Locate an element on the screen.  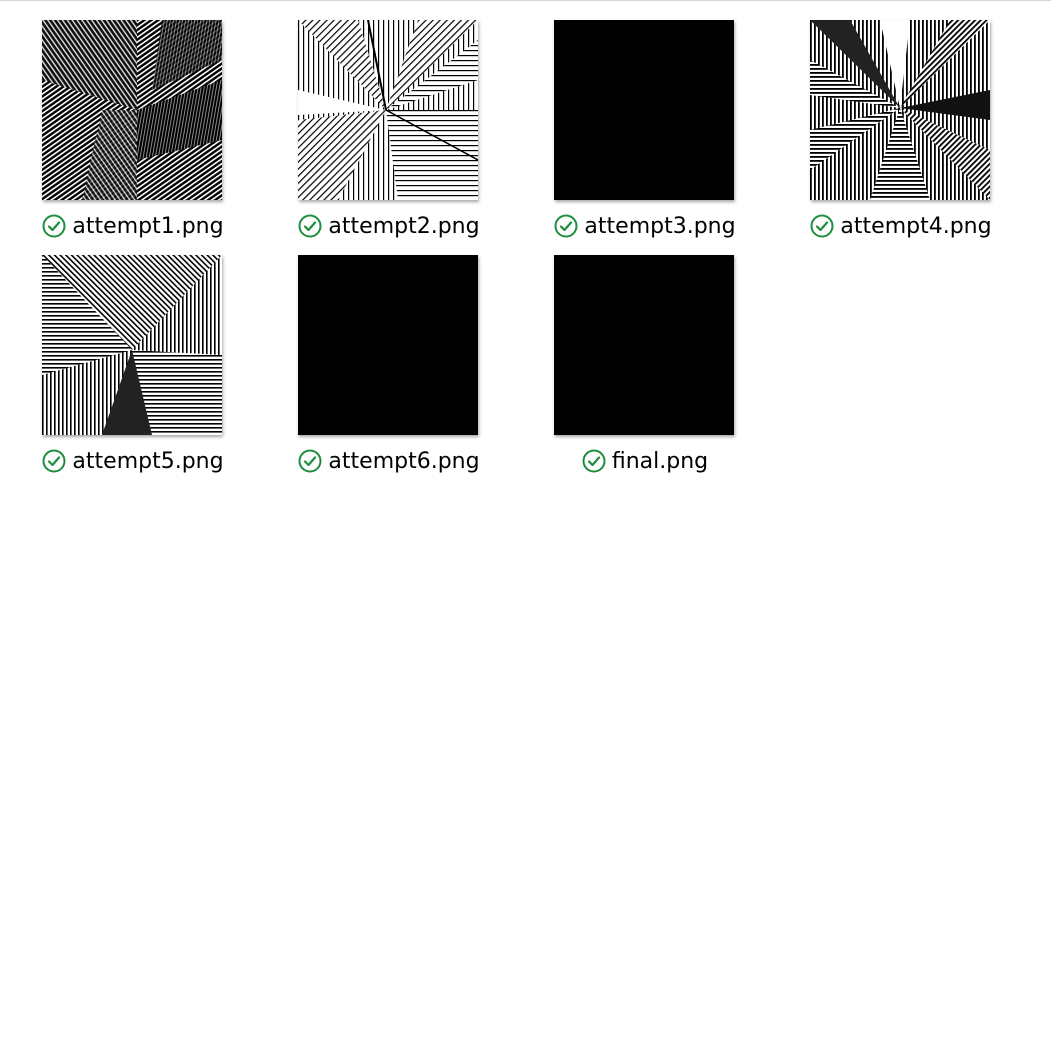
file-tile-attempt4: attempt4.png is located at coordinates (898, 135).